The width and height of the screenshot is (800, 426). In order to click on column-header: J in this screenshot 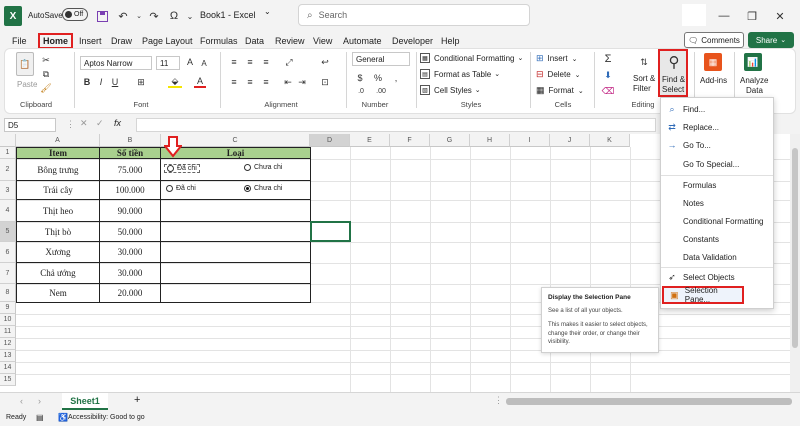, I will do `click(570, 140)`.